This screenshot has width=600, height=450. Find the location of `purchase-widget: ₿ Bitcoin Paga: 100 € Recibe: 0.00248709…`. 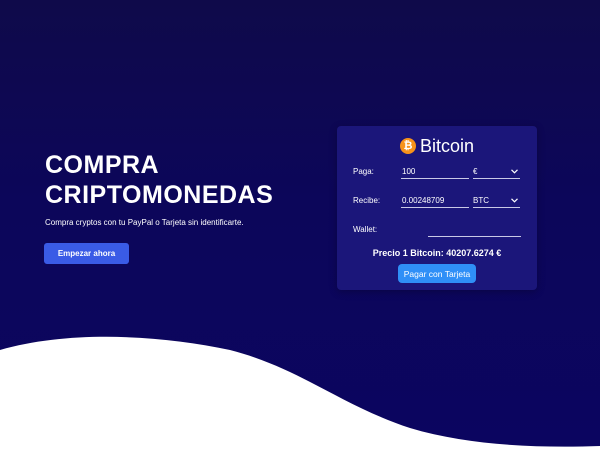

purchase-widget: ₿ Bitcoin Paga: 100 € Recibe: 0.00248709… is located at coordinates (437, 208).